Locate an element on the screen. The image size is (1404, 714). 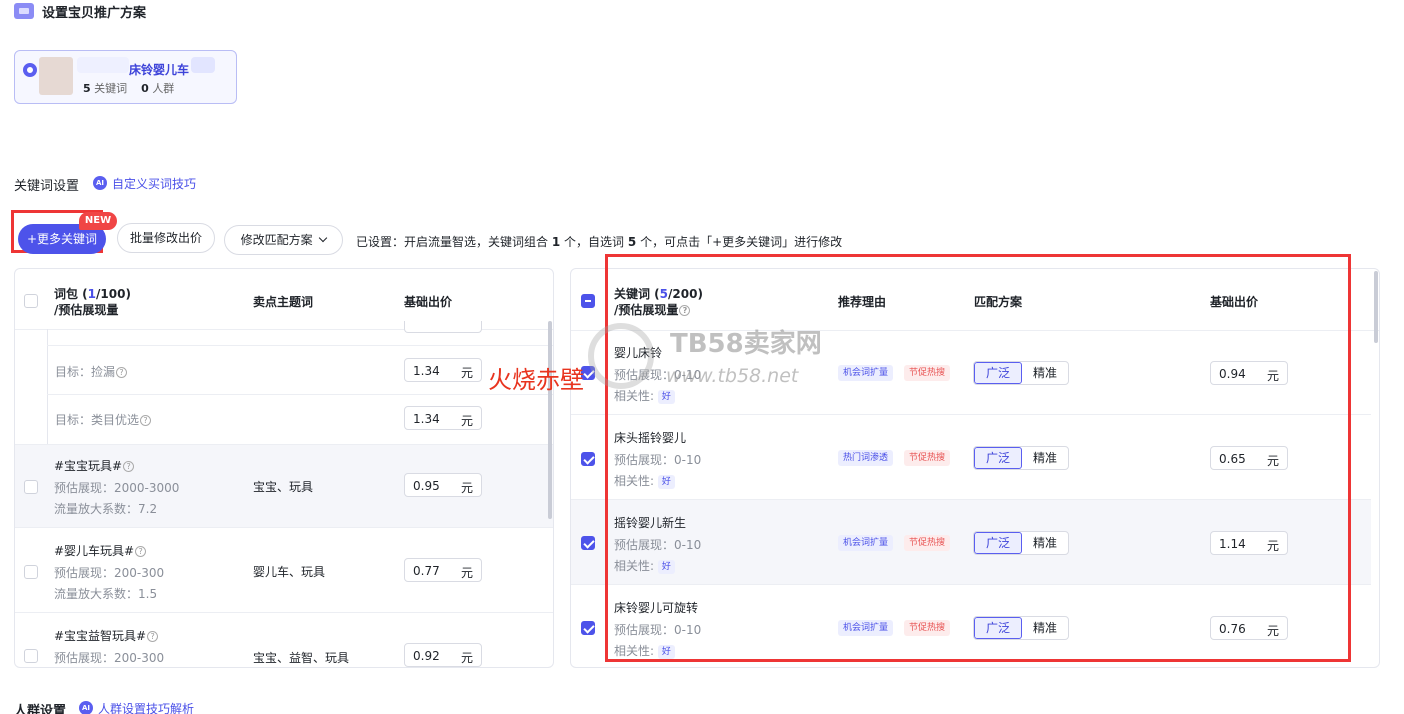
product-card: 床铃婴儿车 5 关键词 0 人群 is located at coordinates (125, 77).